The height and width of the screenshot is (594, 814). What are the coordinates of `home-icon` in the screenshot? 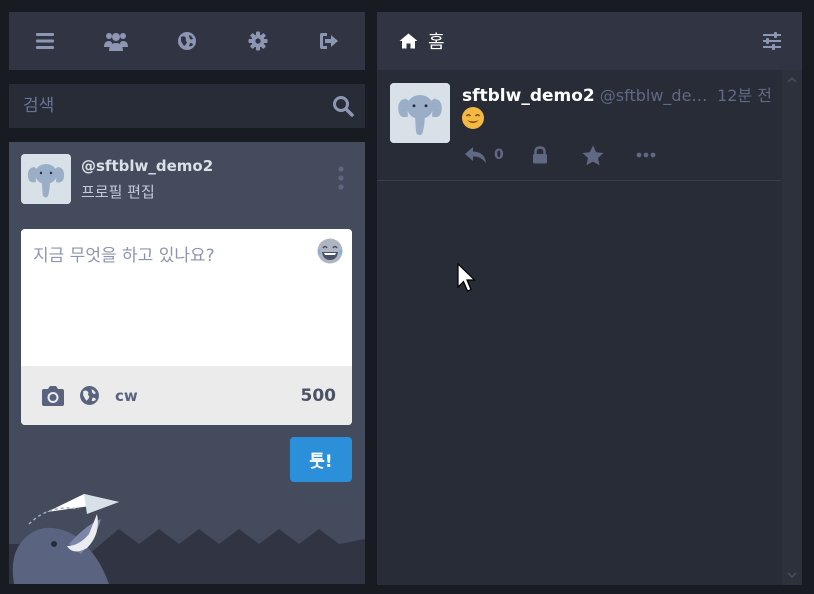 It's located at (408, 41).